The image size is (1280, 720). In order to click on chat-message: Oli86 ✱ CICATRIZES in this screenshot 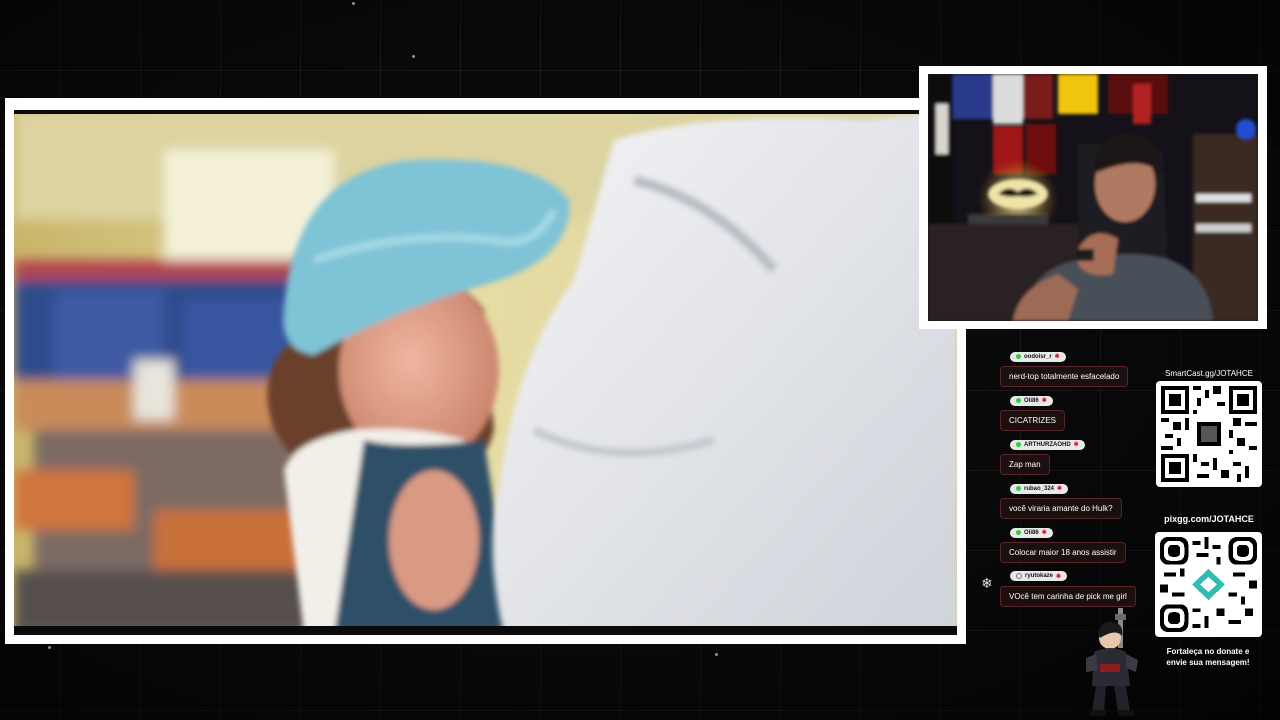, I will do `click(1032, 410)`.